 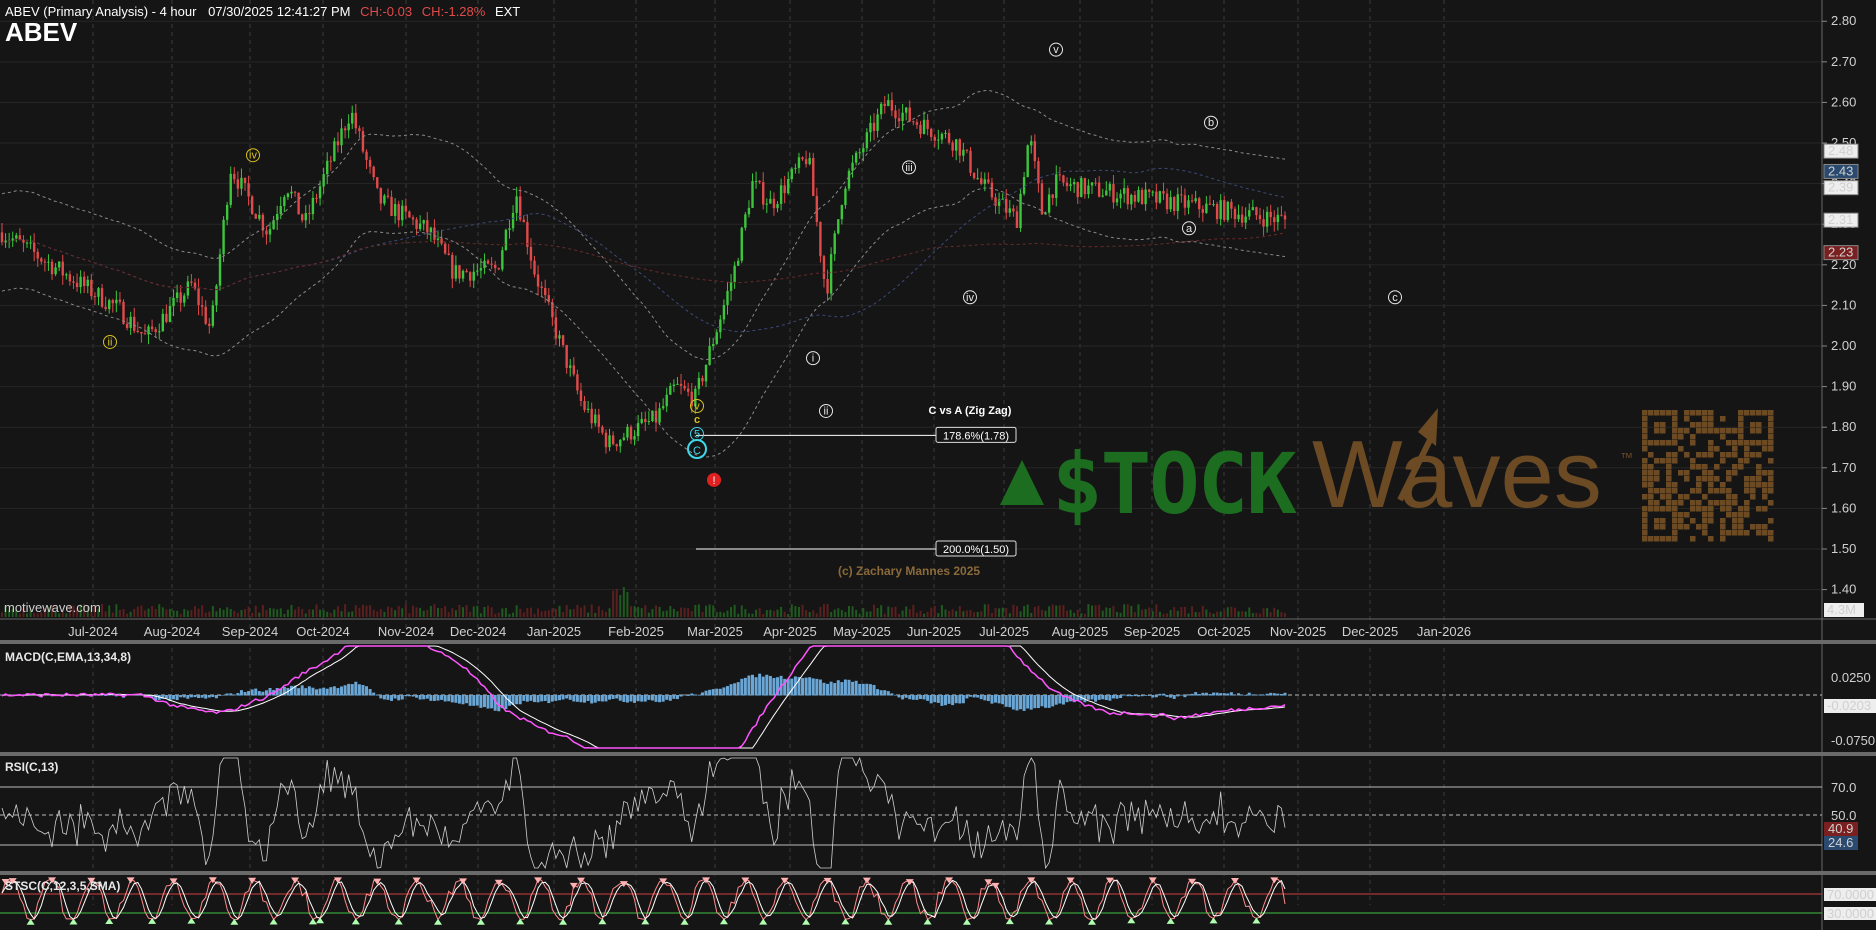 What do you see at coordinates (322, 631) in the screenshot?
I see `x-tick-label-3: Oct-2024` at bounding box center [322, 631].